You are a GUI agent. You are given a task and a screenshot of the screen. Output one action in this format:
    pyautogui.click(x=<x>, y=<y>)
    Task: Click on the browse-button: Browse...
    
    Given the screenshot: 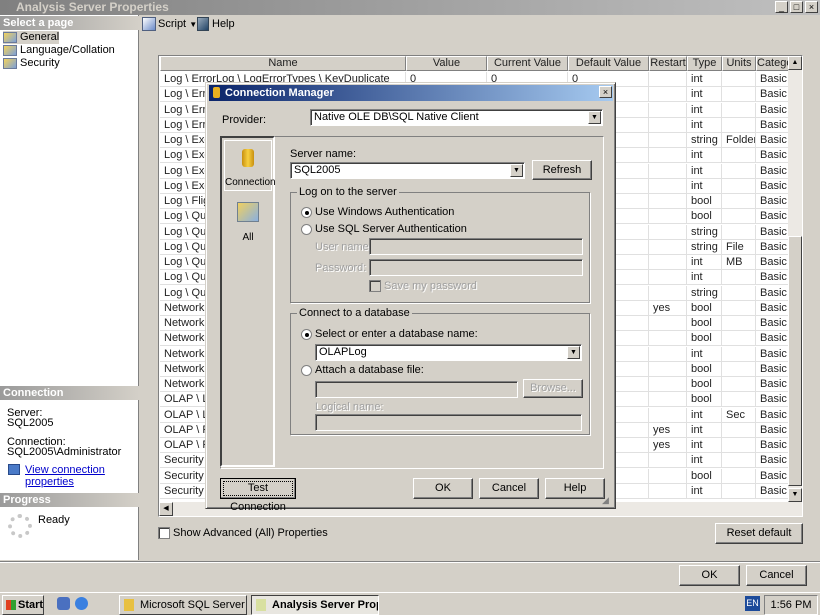 What is the action you would take?
    pyautogui.click(x=553, y=388)
    